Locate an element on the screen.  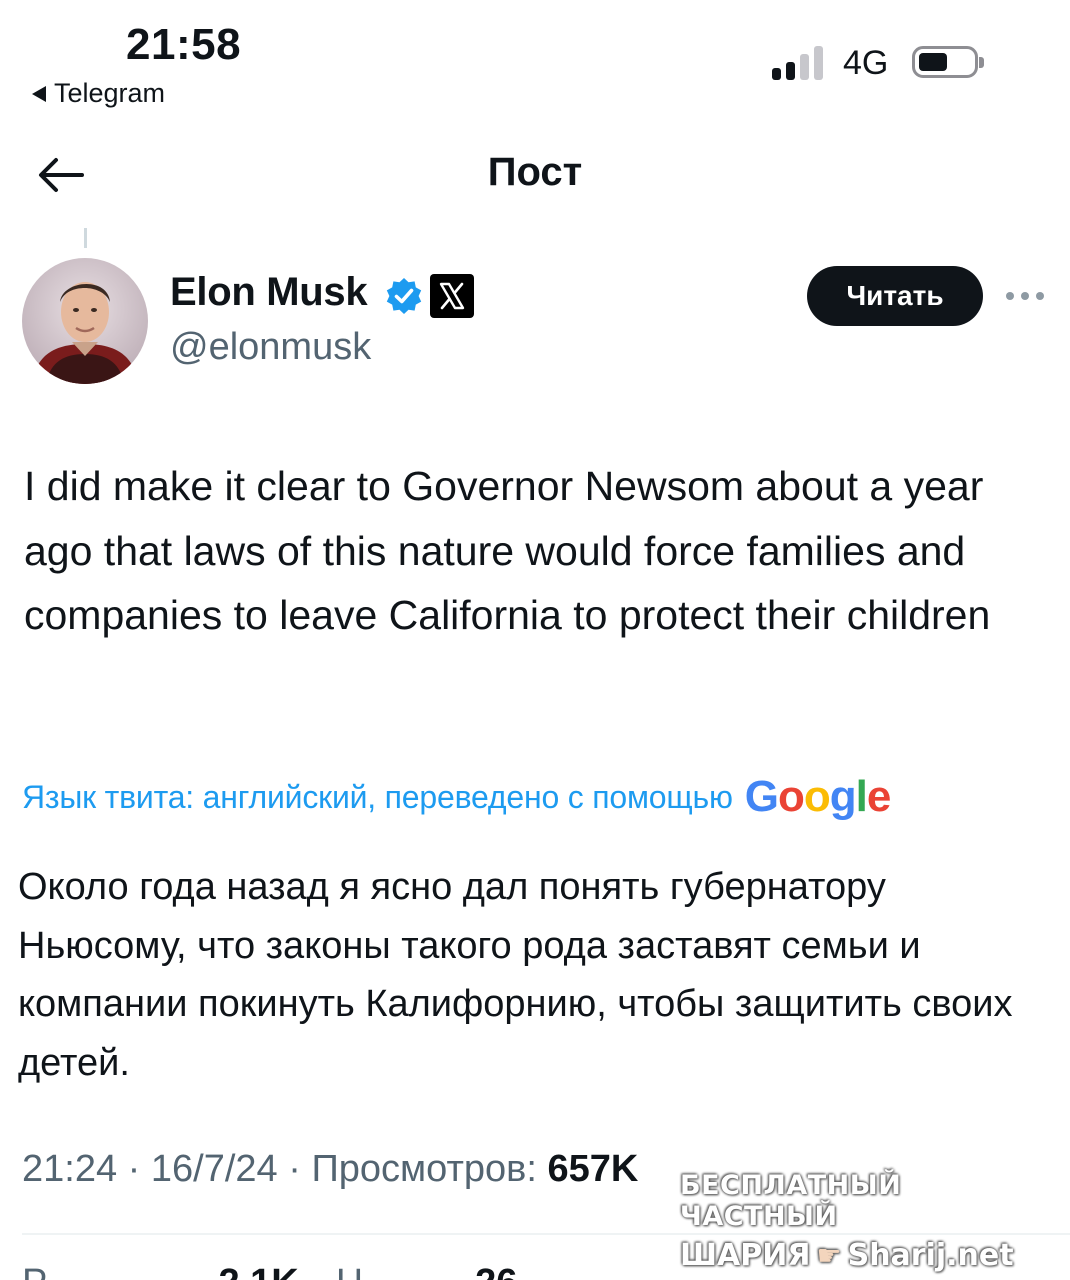
page-title: Пост is located at coordinates (535, 172).